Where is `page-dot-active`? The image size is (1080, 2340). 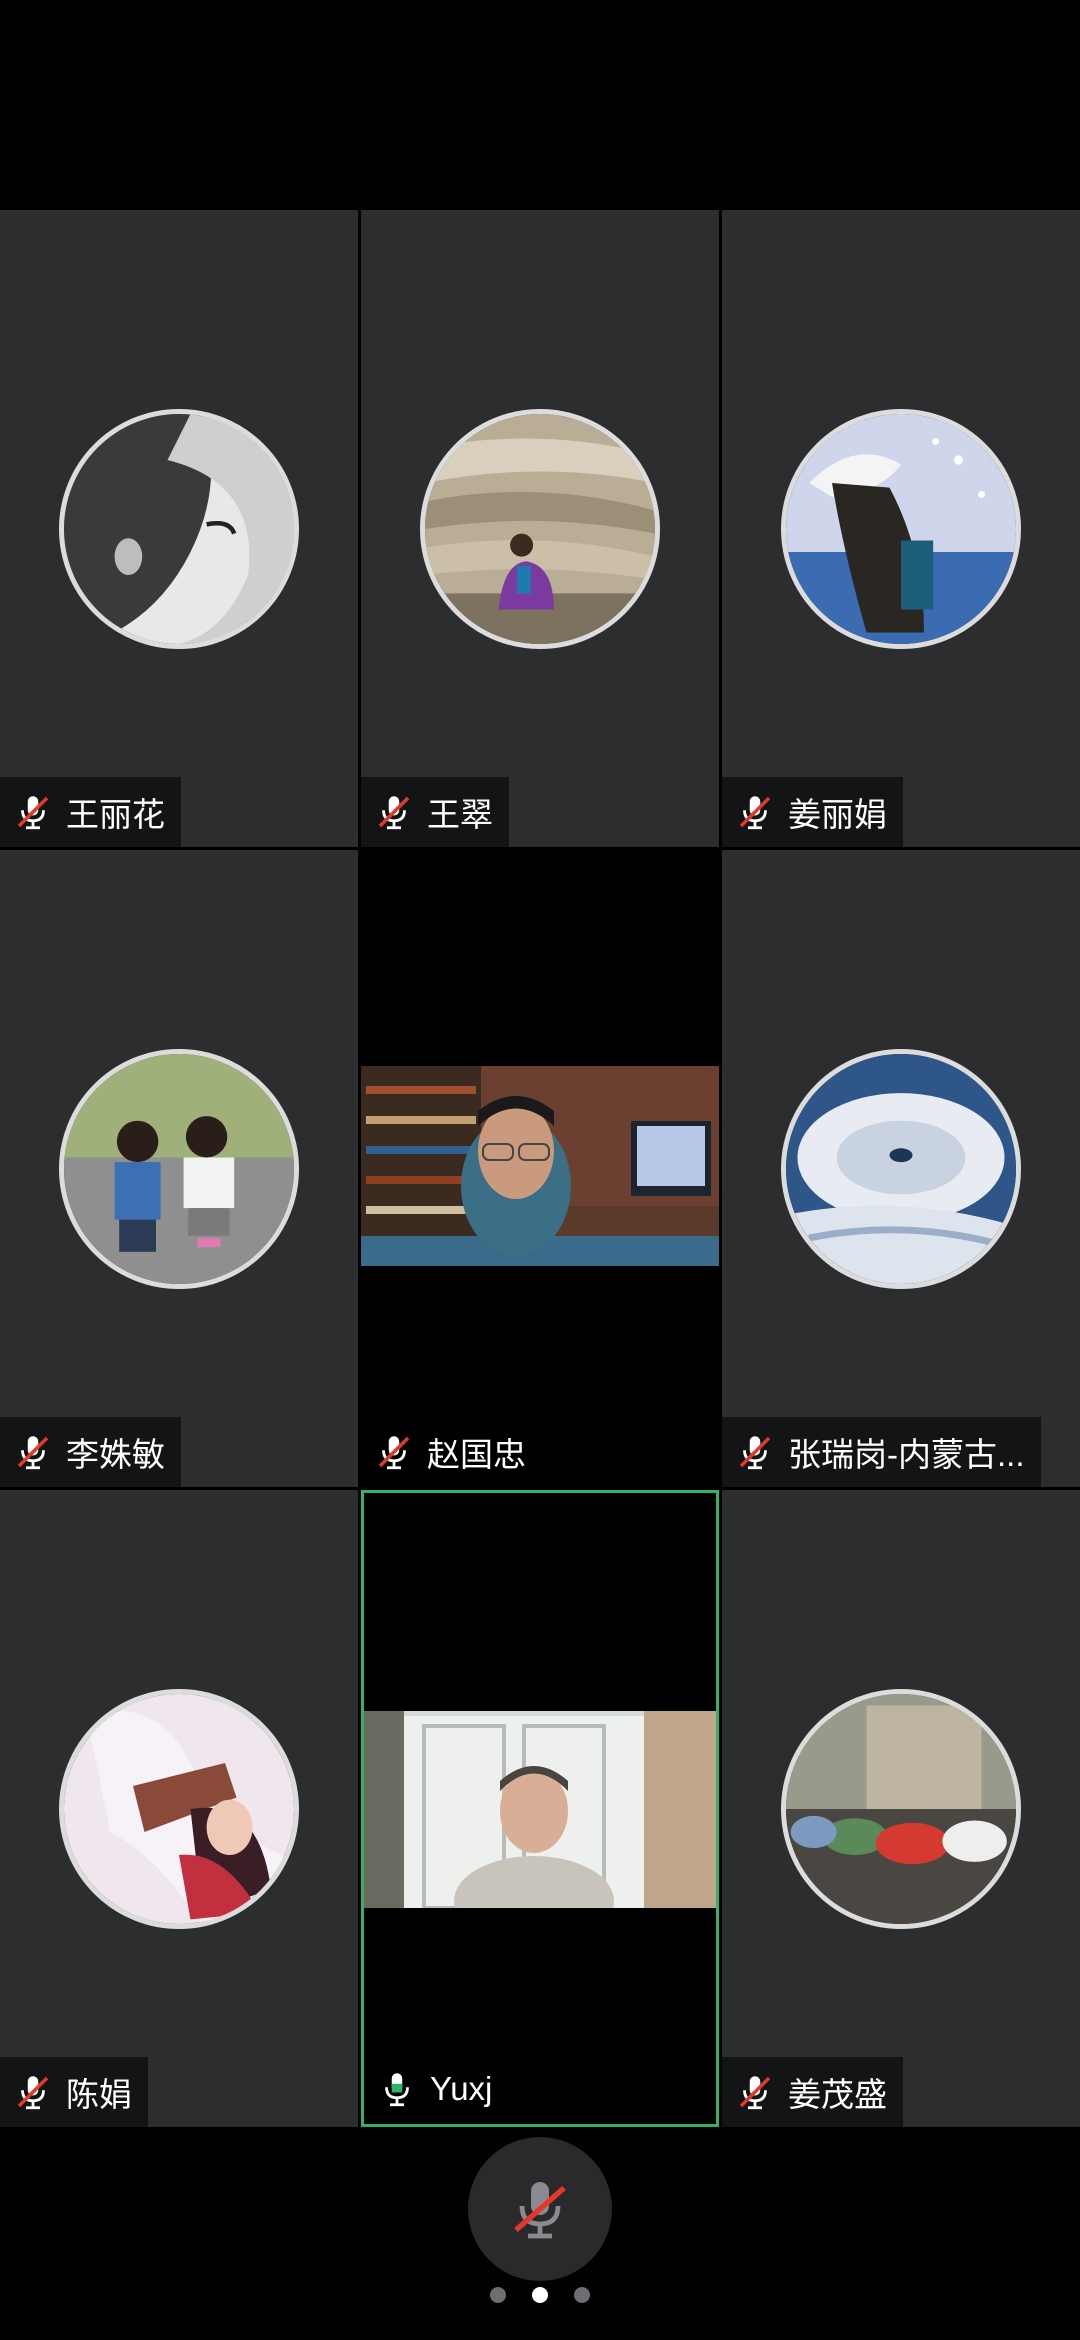 page-dot-active is located at coordinates (540, 2295).